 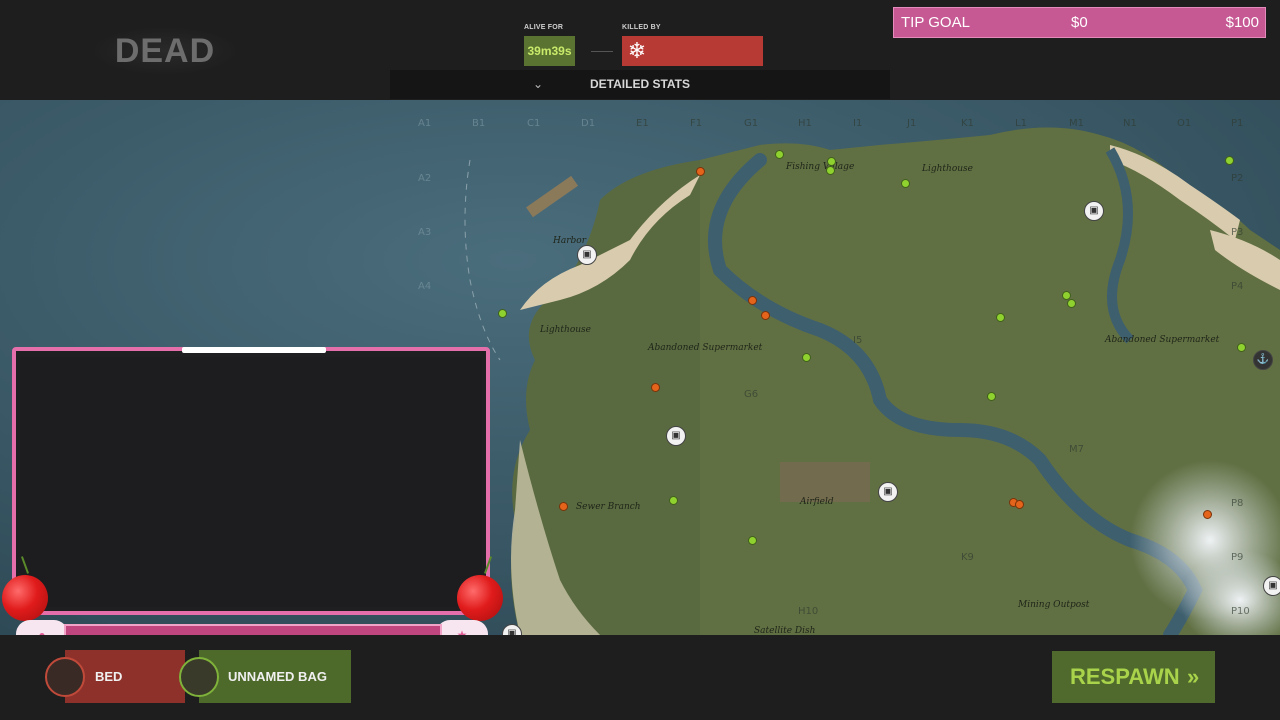 I want to click on place-label: Fishing Village, so click(x=820, y=167).